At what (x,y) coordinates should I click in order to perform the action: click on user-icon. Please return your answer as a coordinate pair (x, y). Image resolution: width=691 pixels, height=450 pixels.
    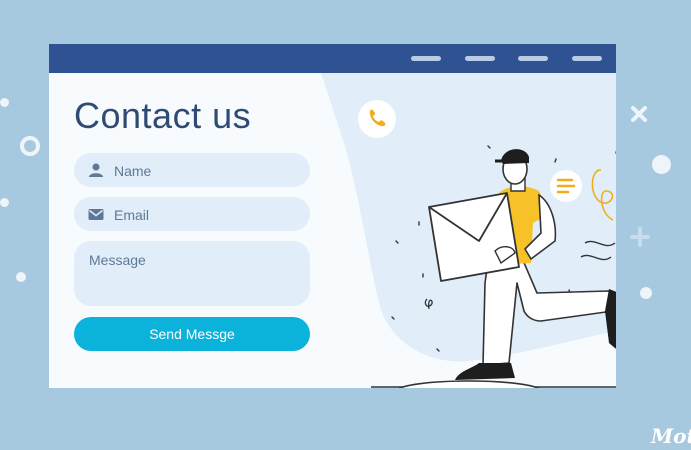
    Looking at the image, I should click on (96, 170).